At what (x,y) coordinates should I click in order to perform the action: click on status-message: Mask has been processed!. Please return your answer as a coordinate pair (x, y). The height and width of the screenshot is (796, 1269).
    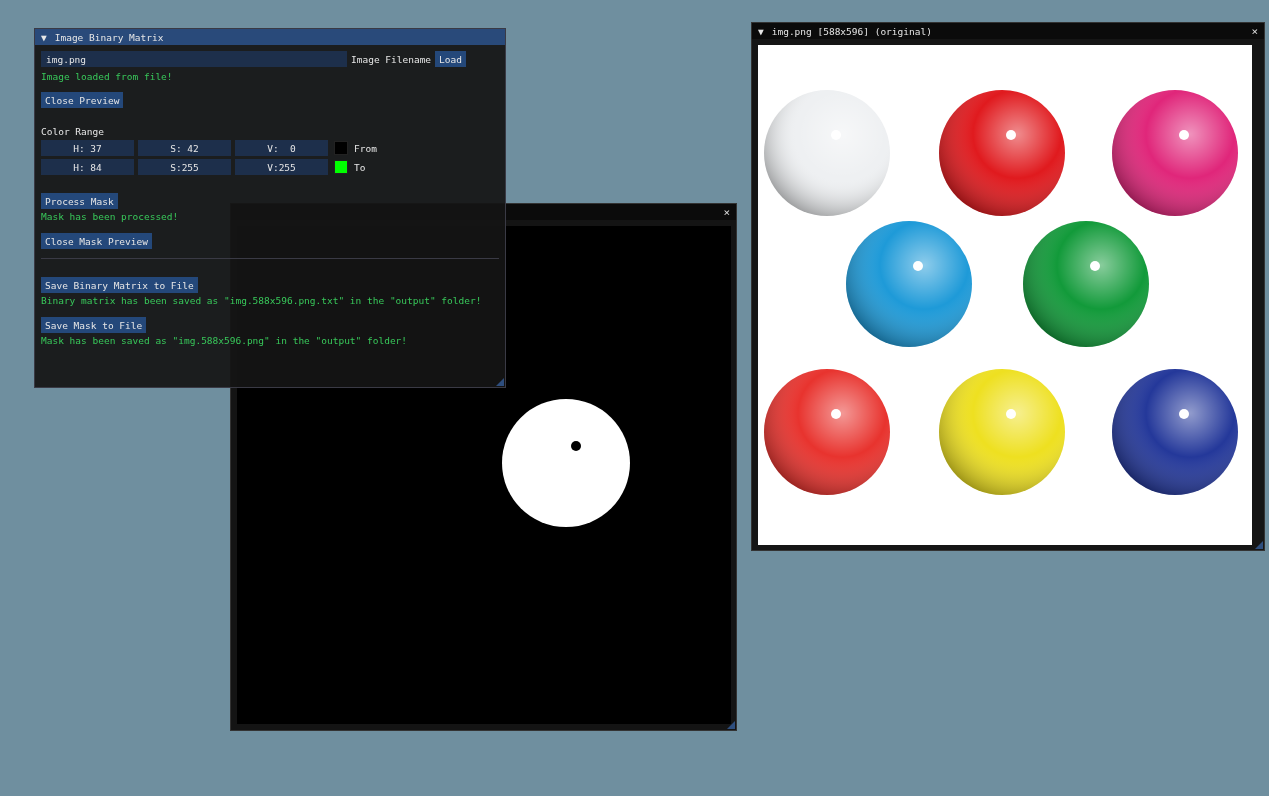
    Looking at the image, I should click on (110, 217).